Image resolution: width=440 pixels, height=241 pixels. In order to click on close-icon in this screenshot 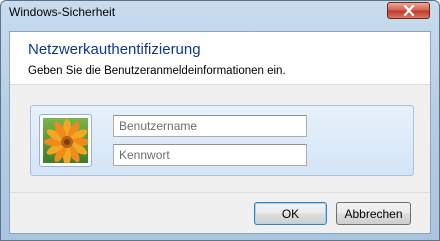, I will do `click(408, 10)`.